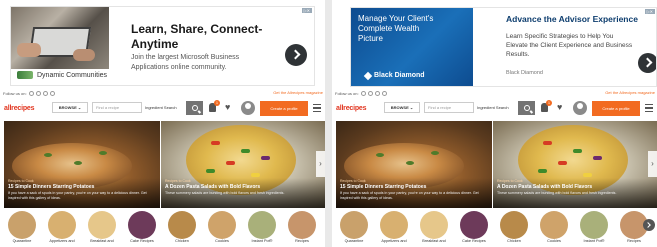  Describe the element at coordinates (434, 241) in the screenshot. I see `category-label: Breakfast and` at that location.